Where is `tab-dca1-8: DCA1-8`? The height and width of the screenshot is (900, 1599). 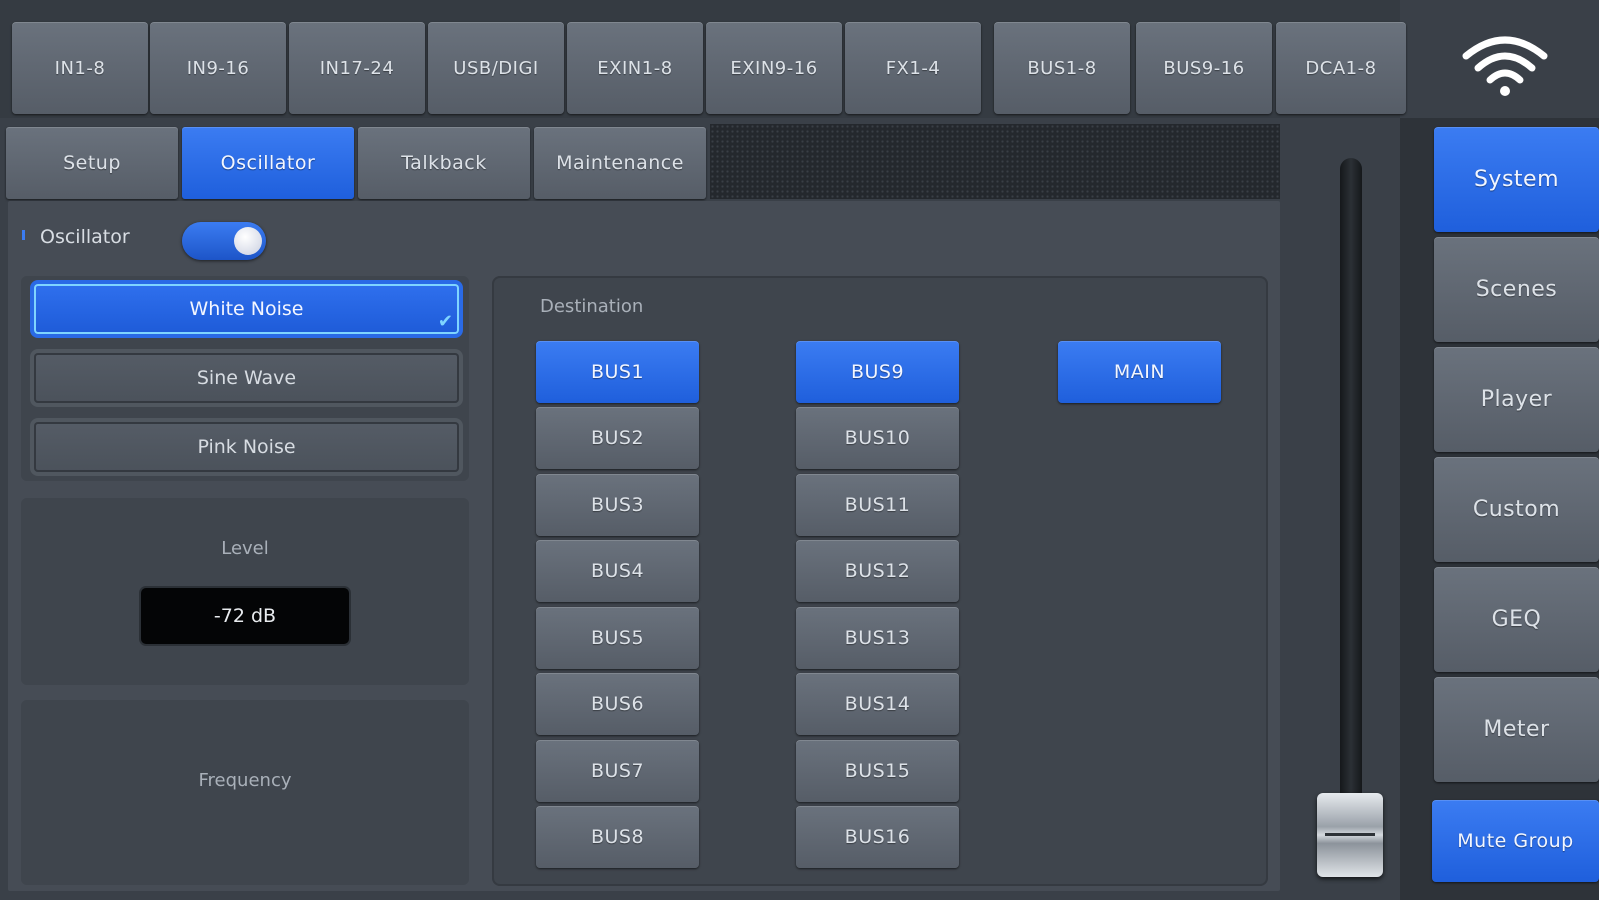
tab-dca1-8: DCA1-8 is located at coordinates (1341, 68).